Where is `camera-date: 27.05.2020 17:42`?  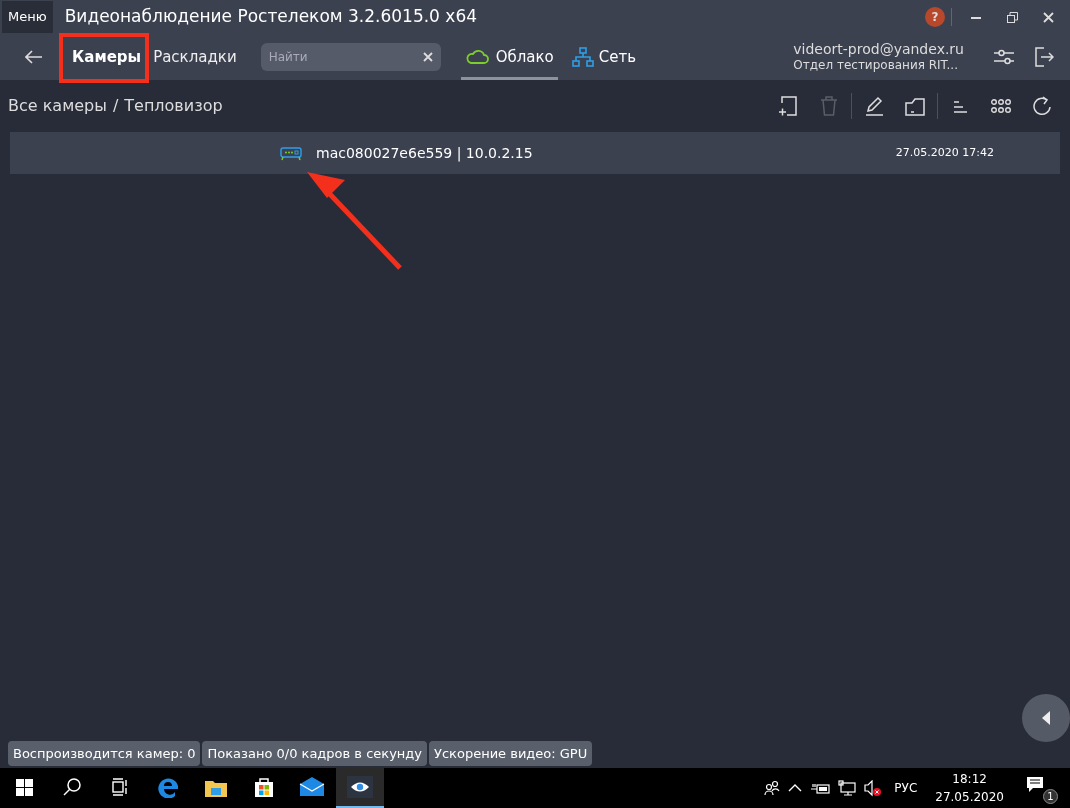
camera-date: 27.05.2020 17:42 is located at coordinates (944, 152).